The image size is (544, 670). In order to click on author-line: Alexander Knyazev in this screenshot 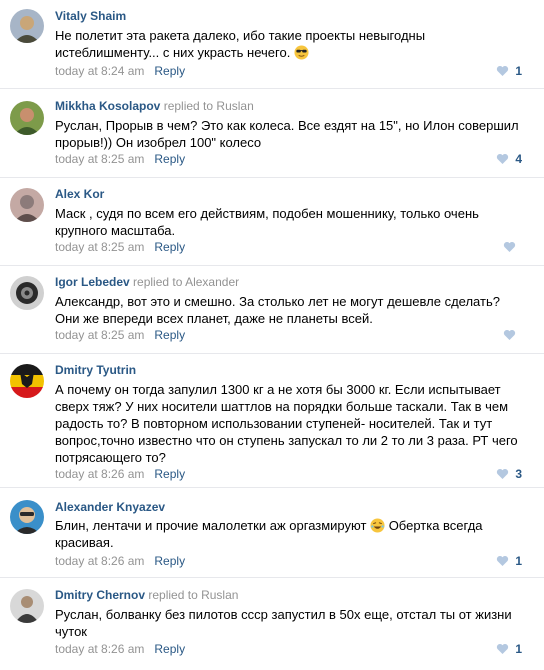, I will do `click(110, 507)`.